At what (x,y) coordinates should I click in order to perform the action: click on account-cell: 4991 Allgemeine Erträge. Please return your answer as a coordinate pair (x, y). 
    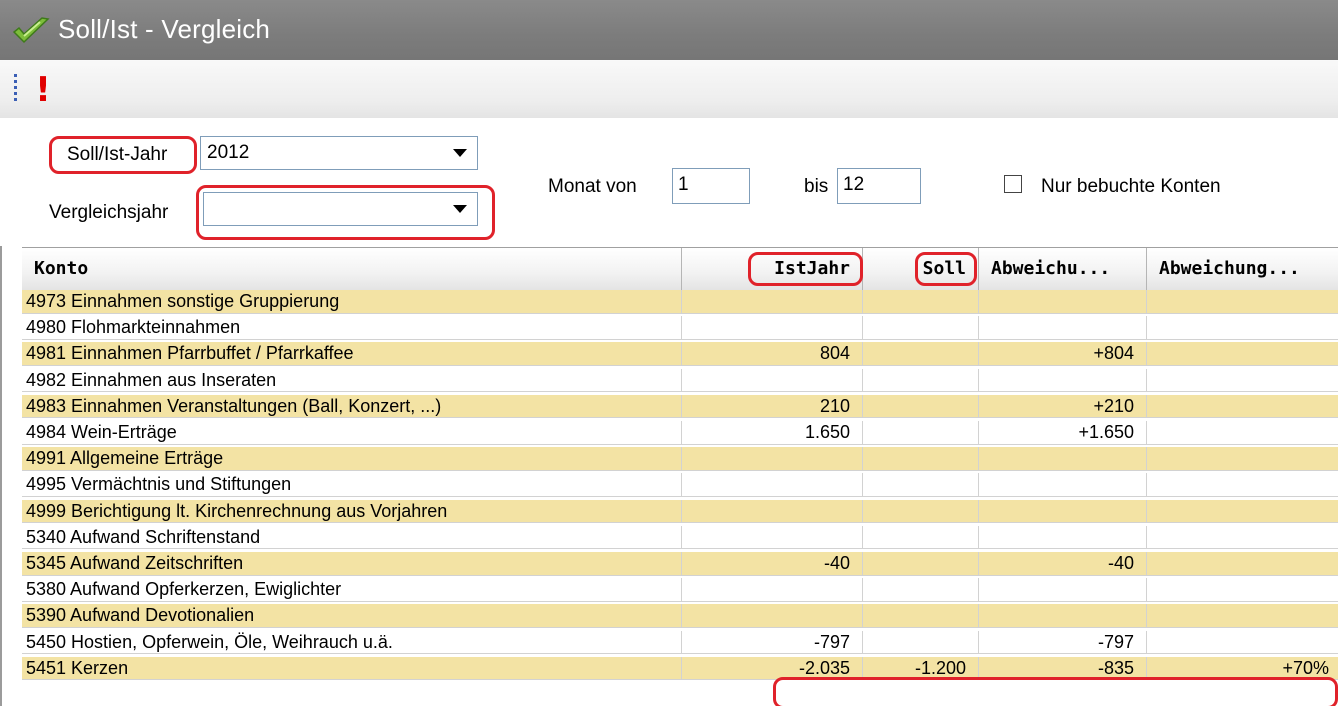
    Looking at the image, I should click on (352, 459).